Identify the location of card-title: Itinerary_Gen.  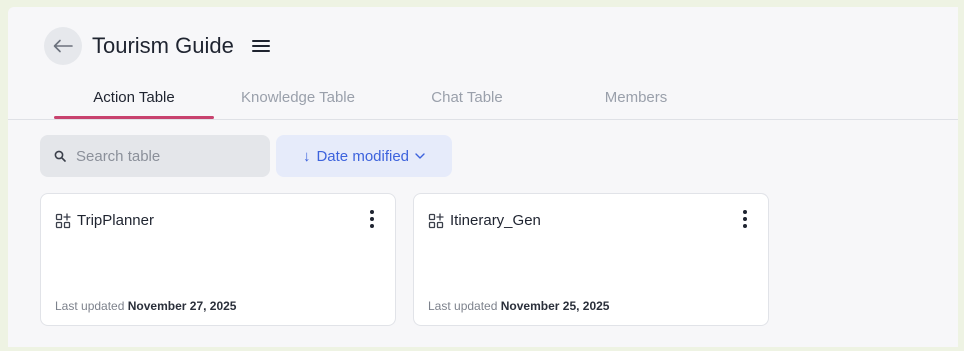
(484, 220).